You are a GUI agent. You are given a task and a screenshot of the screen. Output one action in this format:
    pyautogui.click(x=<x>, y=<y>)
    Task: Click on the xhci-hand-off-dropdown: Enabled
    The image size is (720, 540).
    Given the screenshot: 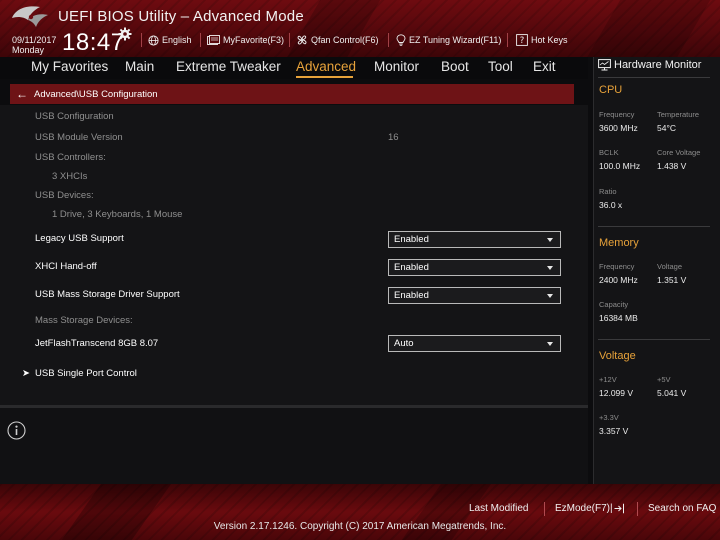 What is the action you would take?
    pyautogui.click(x=474, y=267)
    